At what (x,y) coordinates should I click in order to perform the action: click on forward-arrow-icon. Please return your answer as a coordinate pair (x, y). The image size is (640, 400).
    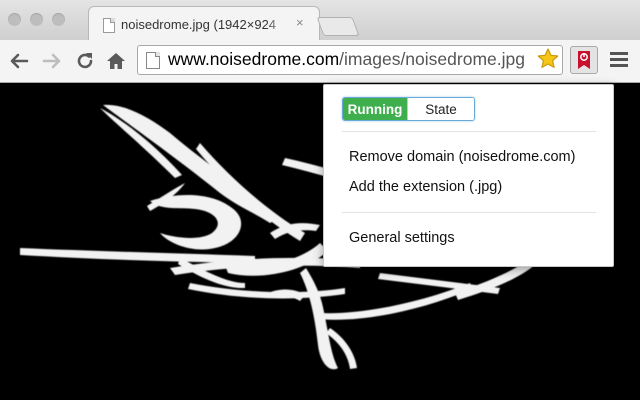
    Looking at the image, I should click on (51, 61).